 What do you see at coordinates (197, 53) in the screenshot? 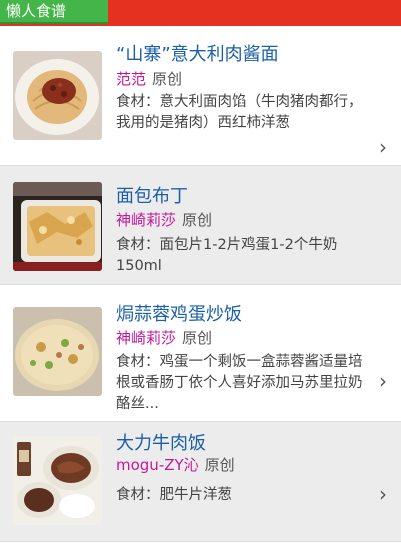
I see `recipe-title: “山寨”意大利肉酱面` at bounding box center [197, 53].